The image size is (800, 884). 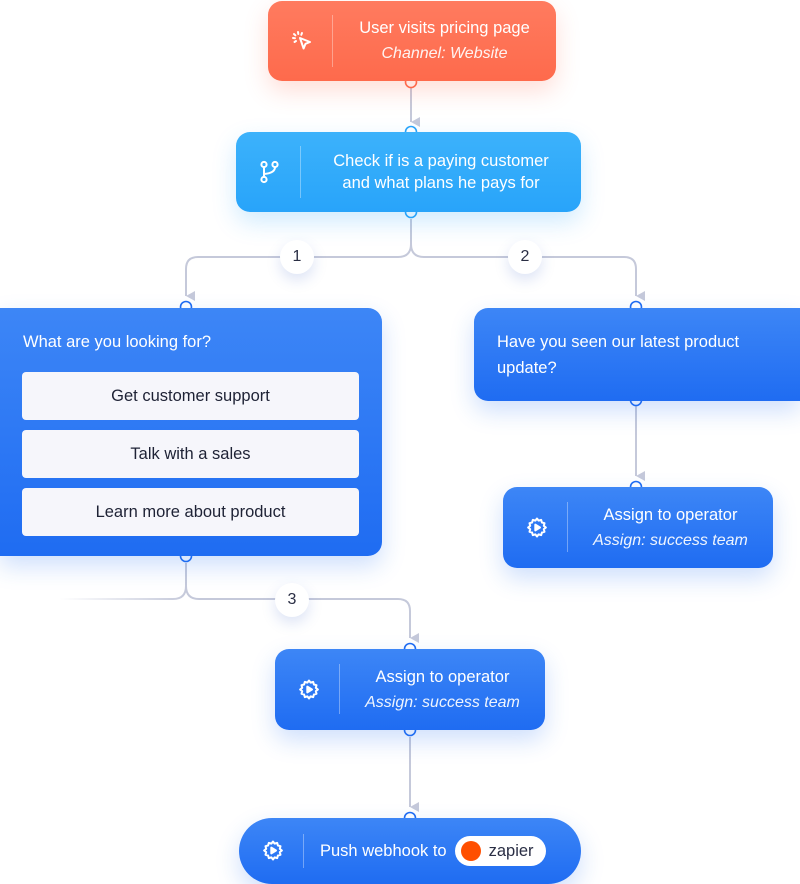 What do you see at coordinates (190, 512) in the screenshot?
I see `option-learn-more-product: Learn more about product` at bounding box center [190, 512].